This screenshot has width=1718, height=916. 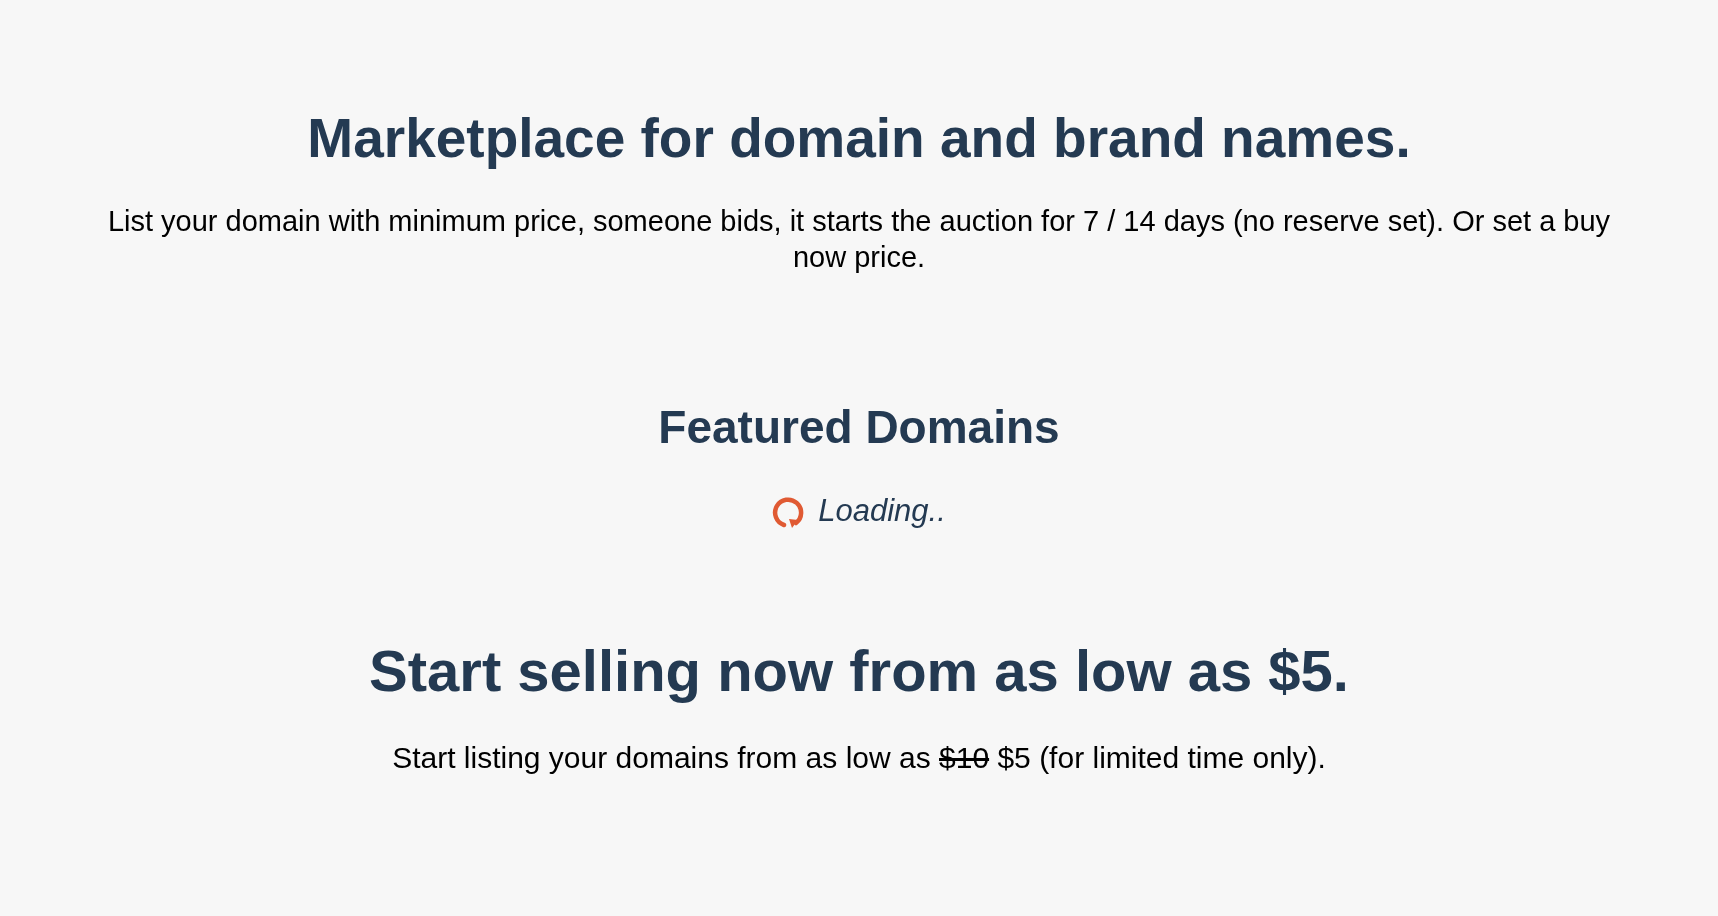 What do you see at coordinates (859, 138) in the screenshot?
I see `hero-title: Marketplace for domain and brand names.` at bounding box center [859, 138].